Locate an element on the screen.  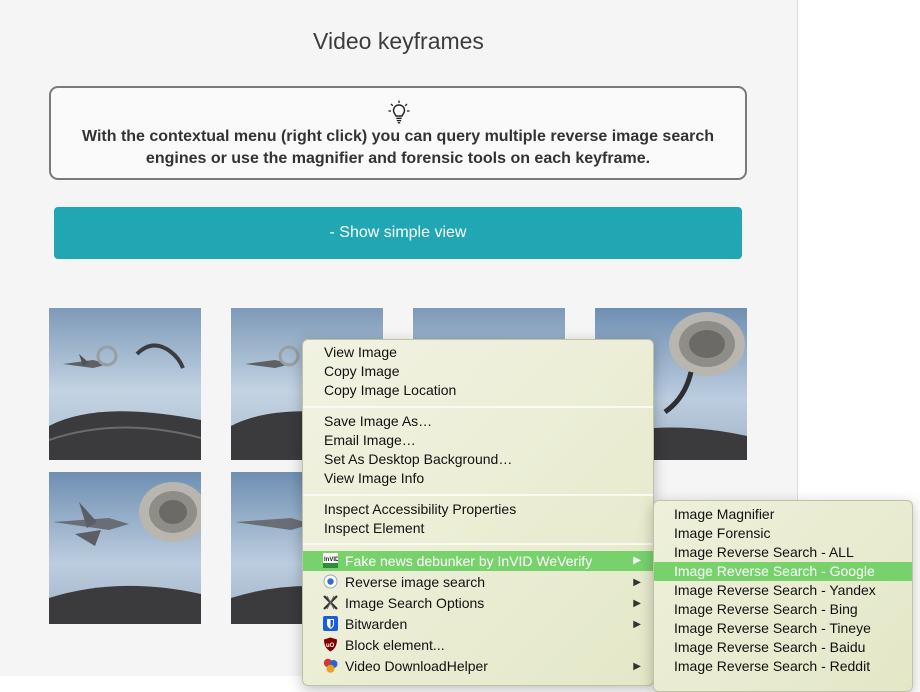
bitwarden-icon is located at coordinates (330, 623).